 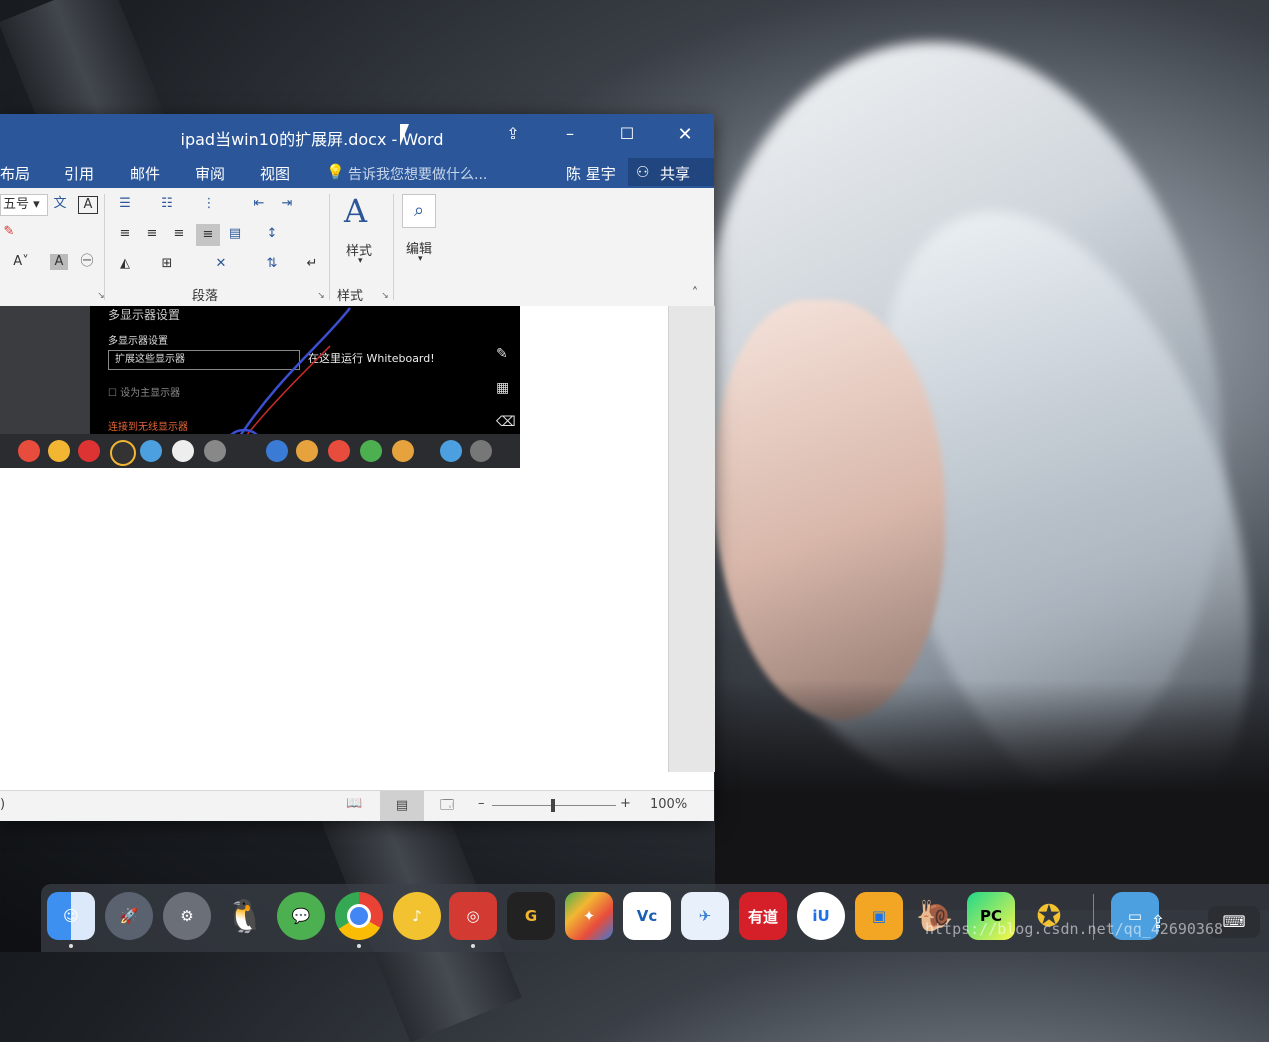 What do you see at coordinates (821, 916) in the screenshot?
I see `iu-icon: iU` at bounding box center [821, 916].